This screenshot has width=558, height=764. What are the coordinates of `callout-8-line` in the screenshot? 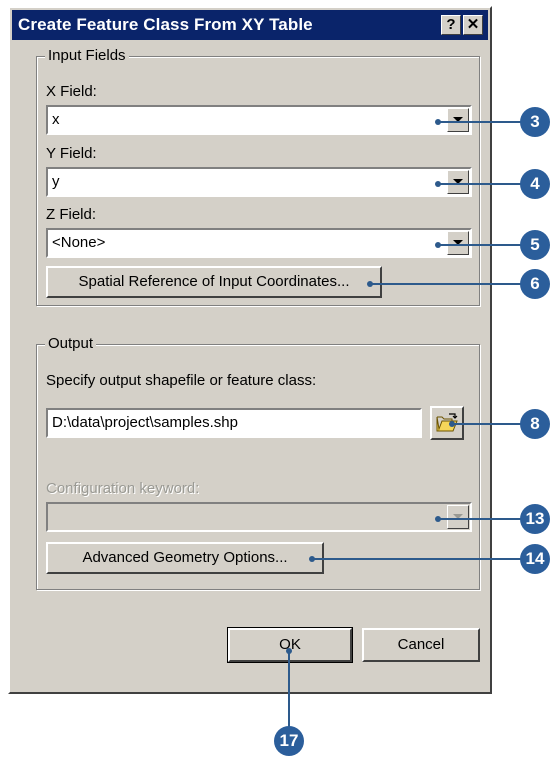 It's located at (488, 424).